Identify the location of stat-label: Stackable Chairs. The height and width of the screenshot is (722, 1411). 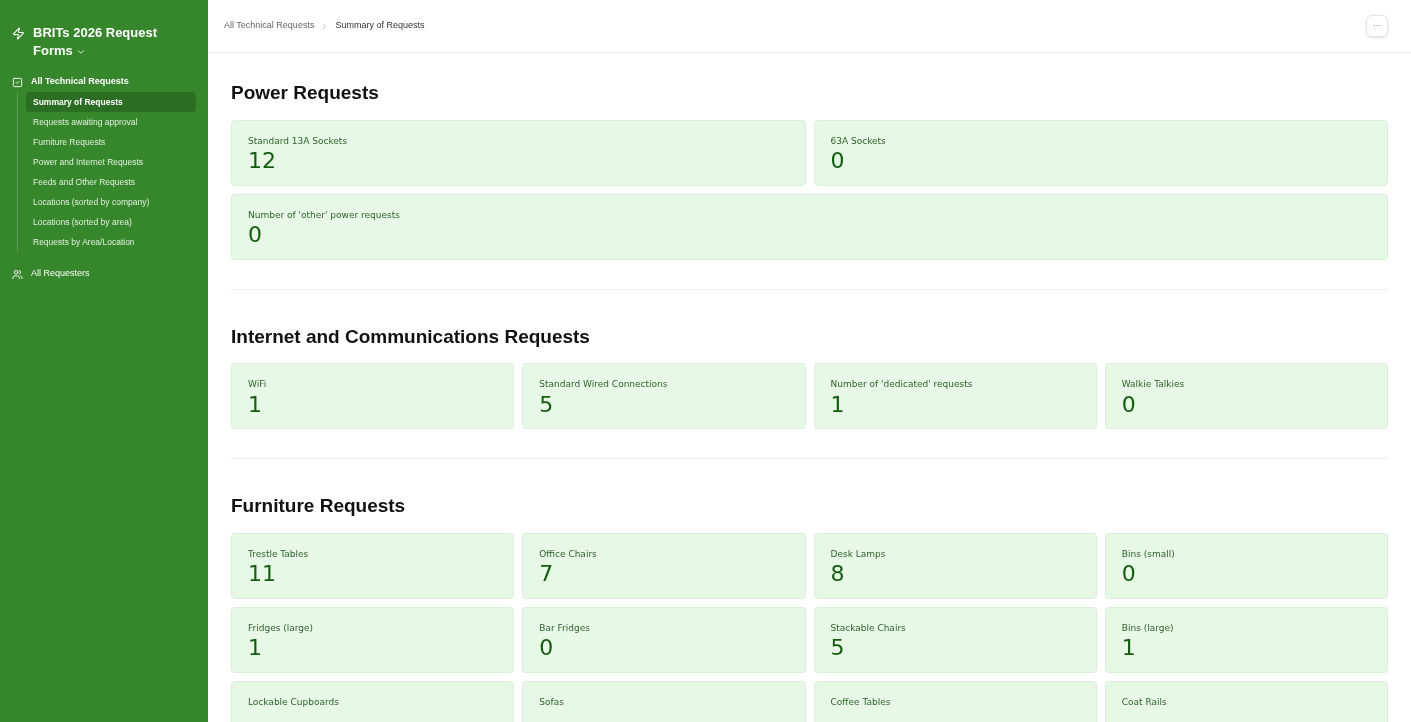
(868, 628).